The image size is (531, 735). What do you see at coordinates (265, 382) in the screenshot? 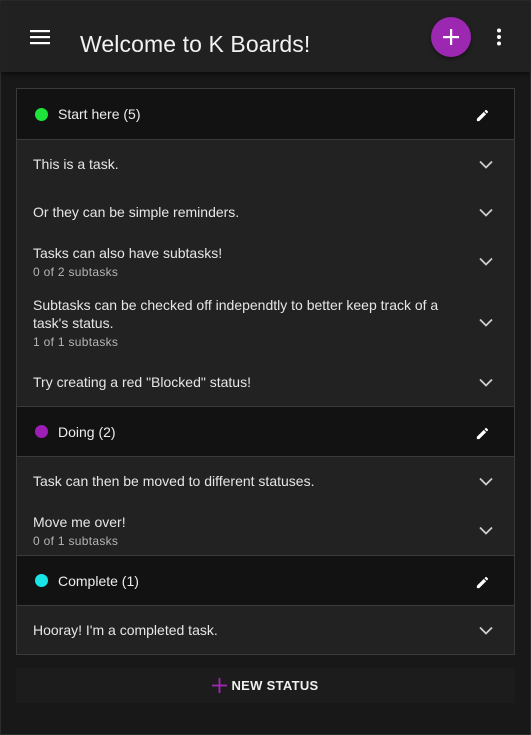
I see `task-item: Try creating a red "Blocked" status!` at bounding box center [265, 382].